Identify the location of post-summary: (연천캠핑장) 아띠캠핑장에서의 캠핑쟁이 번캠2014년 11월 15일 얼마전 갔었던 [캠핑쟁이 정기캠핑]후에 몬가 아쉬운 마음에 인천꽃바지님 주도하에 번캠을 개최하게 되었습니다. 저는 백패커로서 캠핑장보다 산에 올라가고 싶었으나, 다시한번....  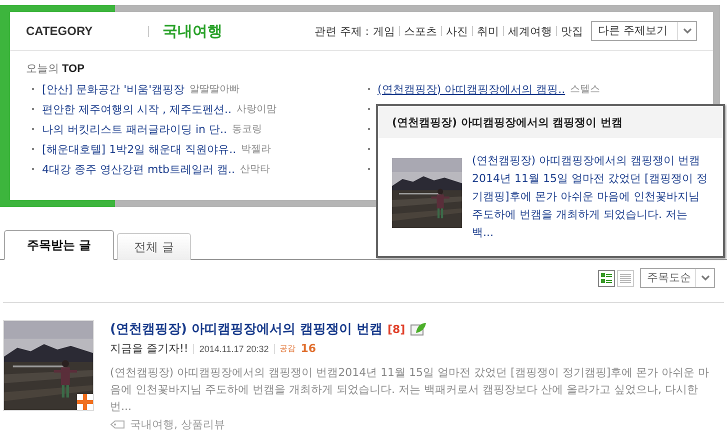
(410, 390).